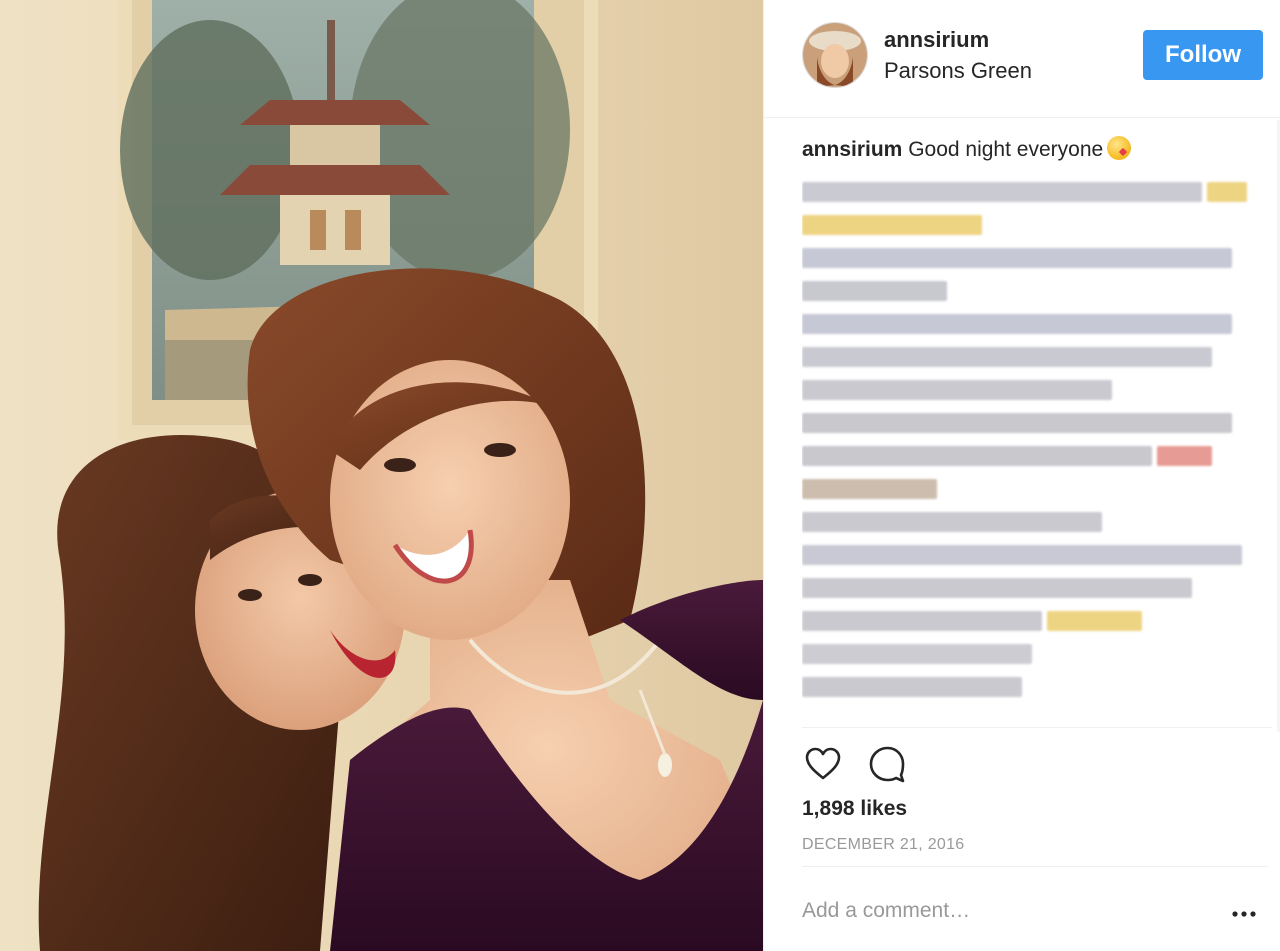  I want to click on like-button, so click(823, 764).